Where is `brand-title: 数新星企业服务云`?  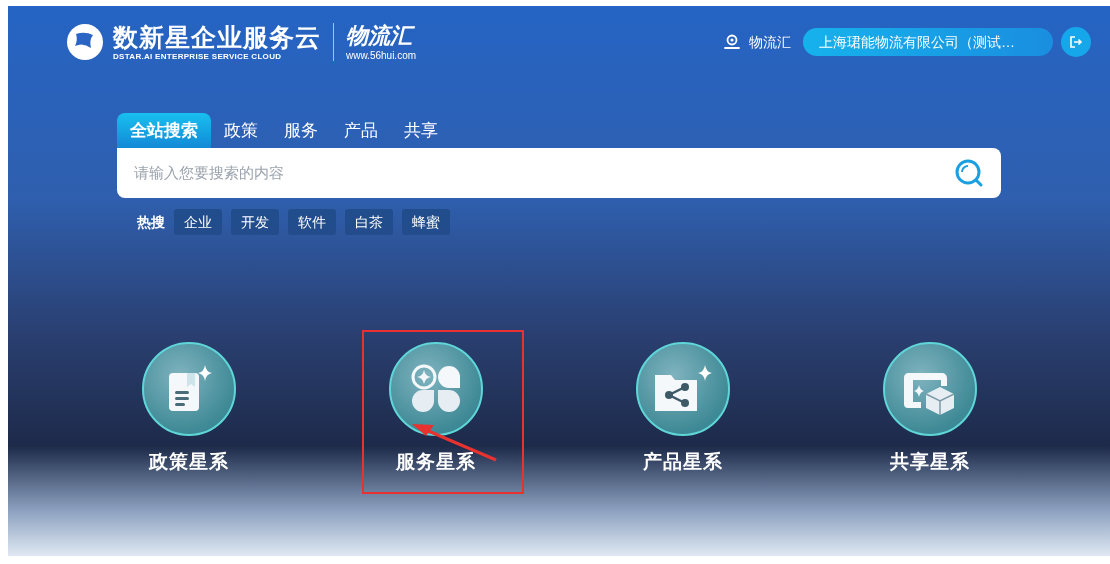 brand-title: 数新星企业服务云 is located at coordinates (217, 37).